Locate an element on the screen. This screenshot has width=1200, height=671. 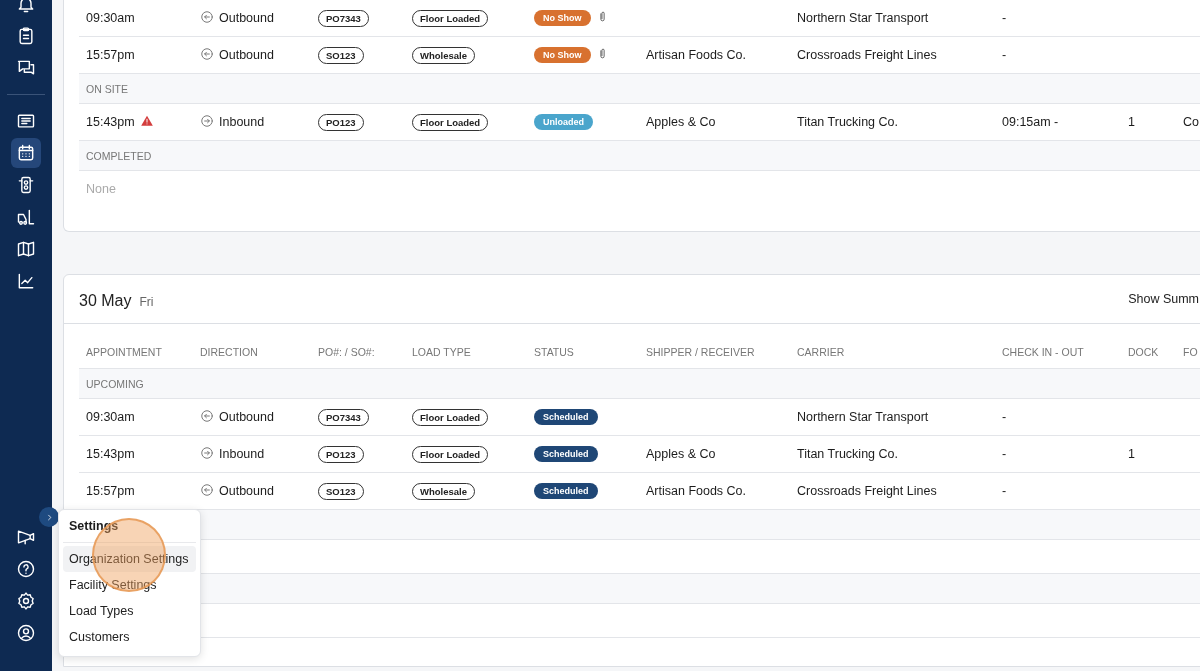
menu-item: Facility Settings is located at coordinates (129, 585).